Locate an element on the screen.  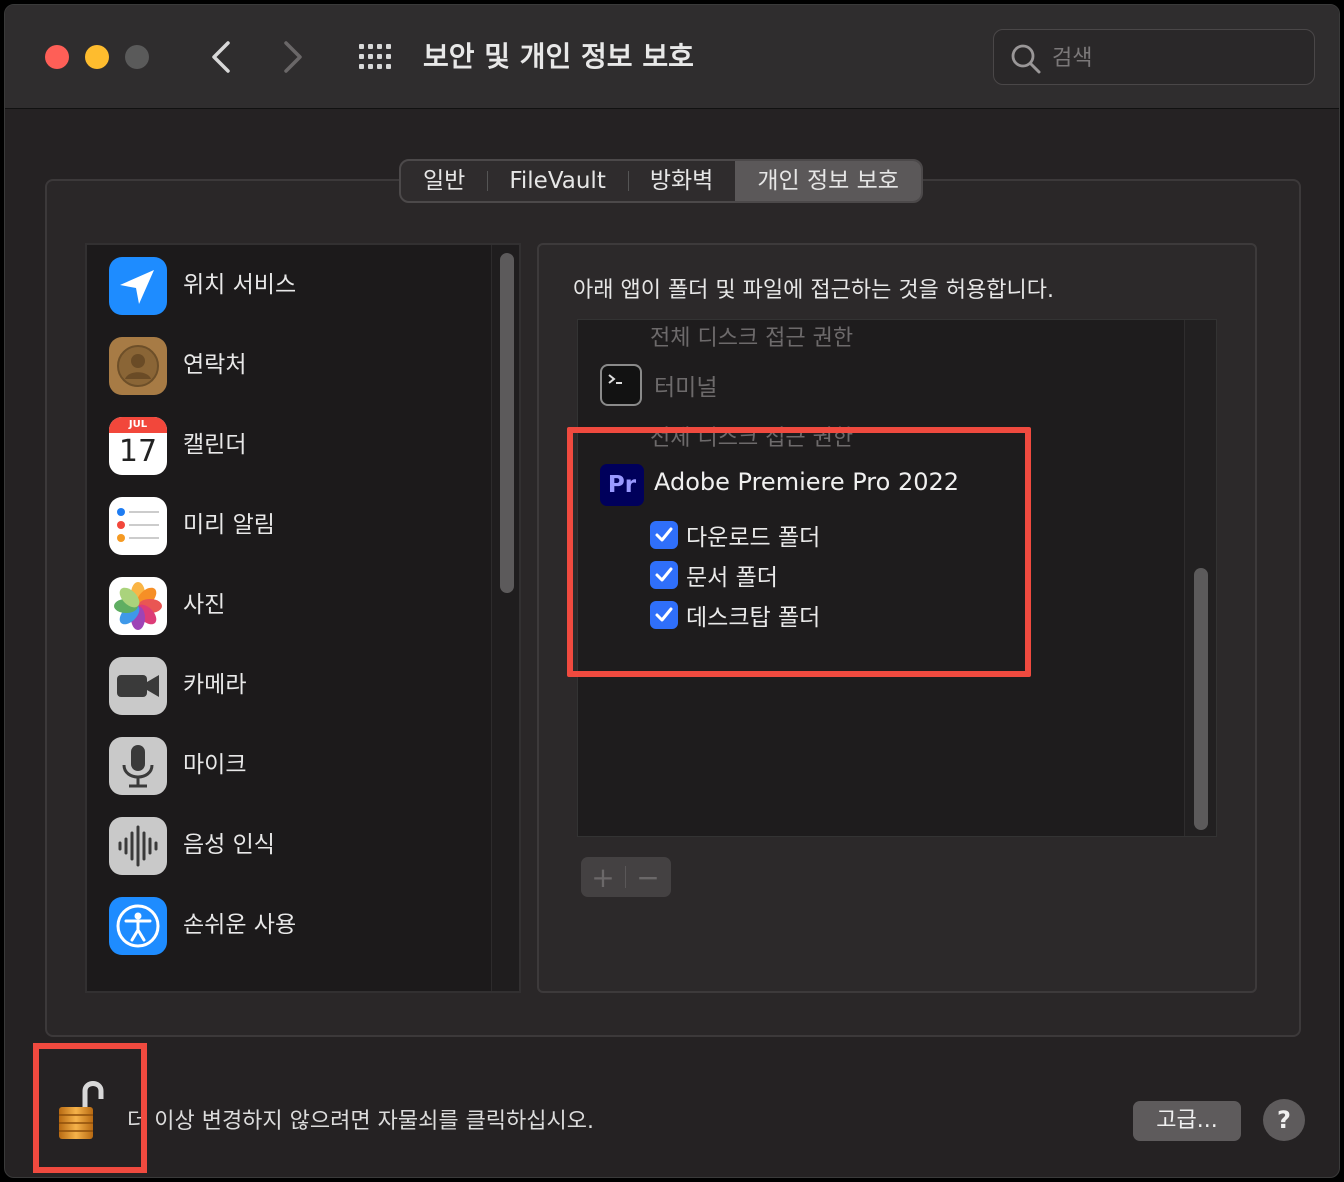
app-name-label: Adobe Premiere Pro 2022 is located at coordinates (807, 482).